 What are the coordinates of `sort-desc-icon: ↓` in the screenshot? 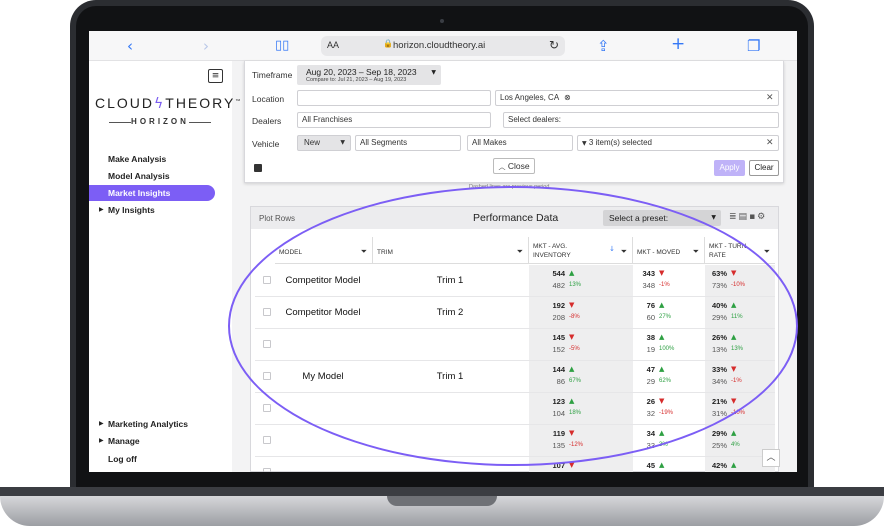 It's located at (612, 249).